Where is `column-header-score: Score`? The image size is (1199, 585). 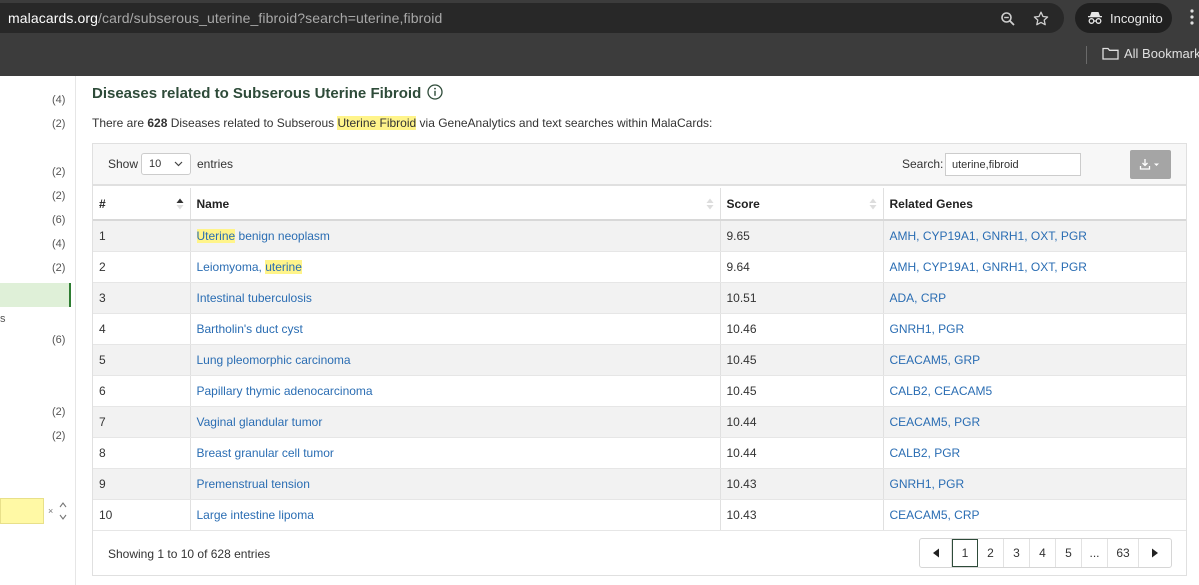
column-header-score: Score is located at coordinates (802, 204).